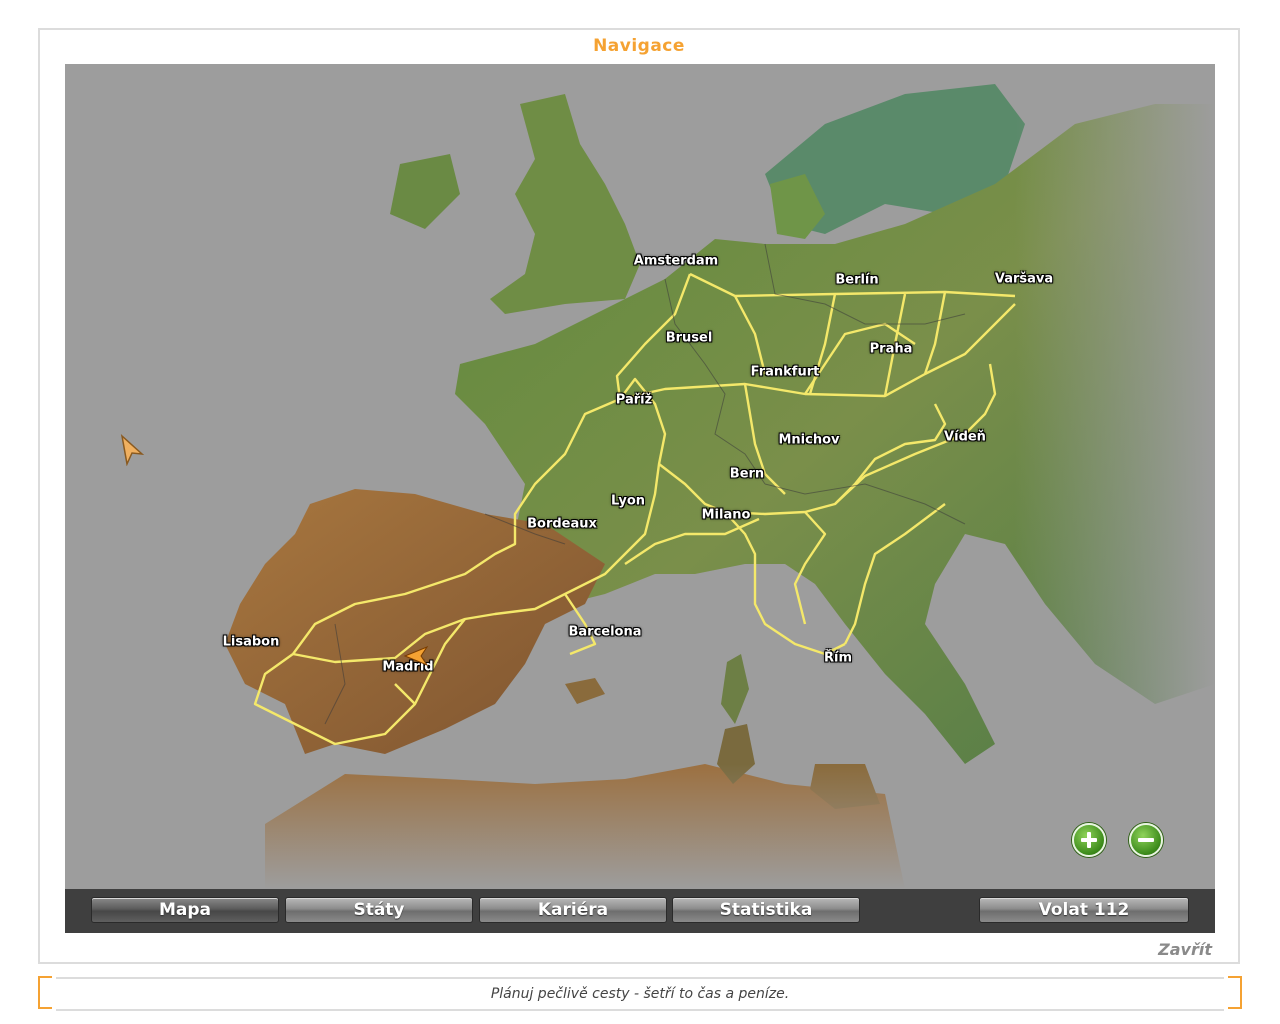 Image resolution: width=1280 pixels, height=1024 pixels. I want to click on zoom-in-button, so click(1089, 840).